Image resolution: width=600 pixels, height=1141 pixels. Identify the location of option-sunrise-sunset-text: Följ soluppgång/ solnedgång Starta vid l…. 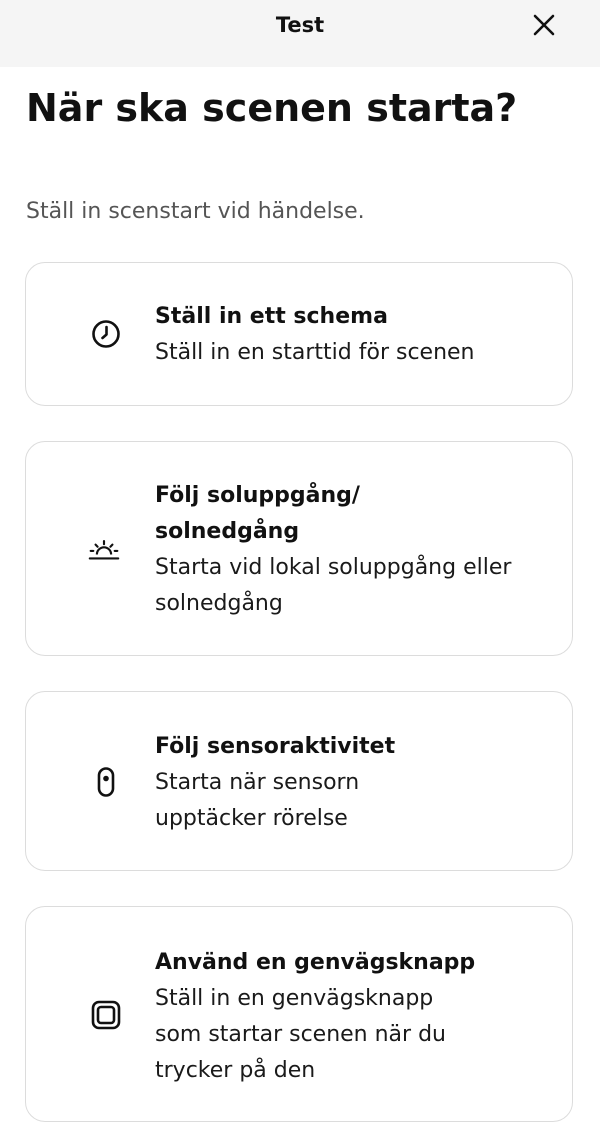
(360, 550).